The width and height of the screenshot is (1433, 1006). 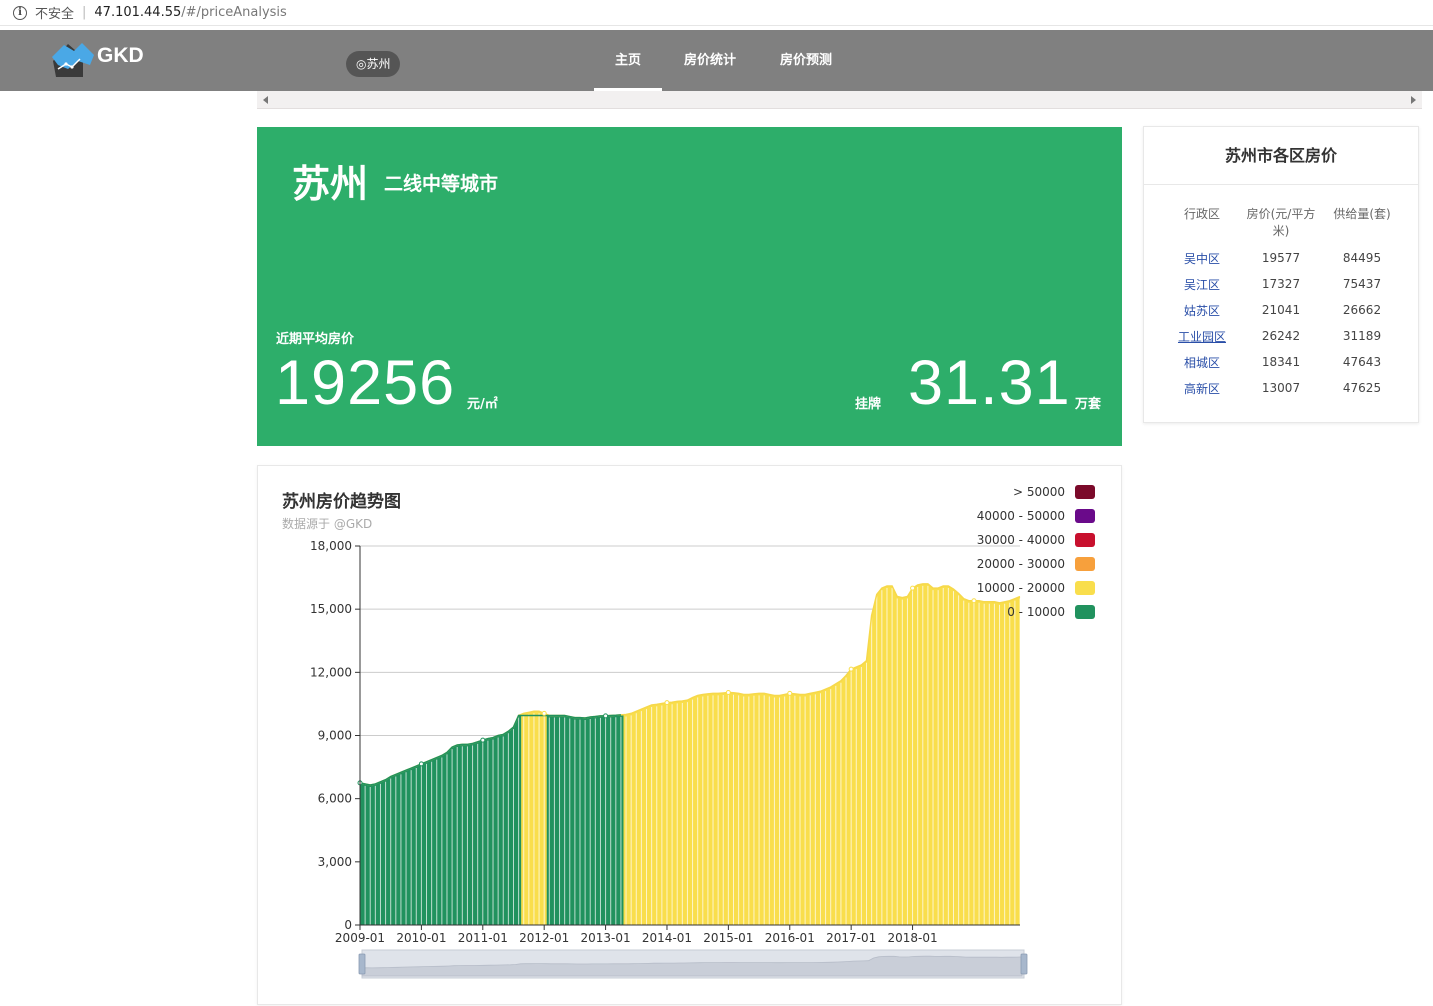 I want to click on url-path: /#/priceAnalysis, so click(x=234, y=12).